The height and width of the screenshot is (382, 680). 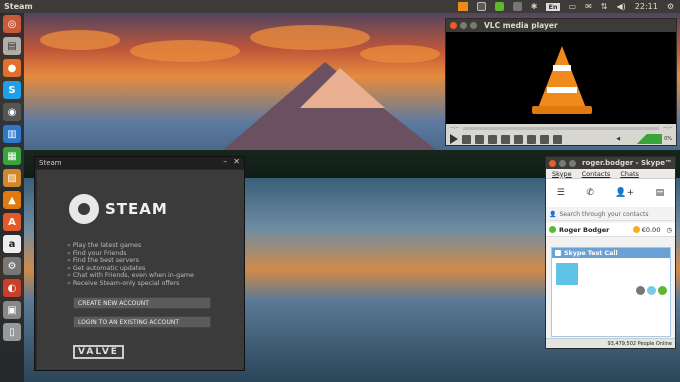 What do you see at coordinates (620, 6) in the screenshot?
I see `volume-icon: ◀)` at bounding box center [620, 6].